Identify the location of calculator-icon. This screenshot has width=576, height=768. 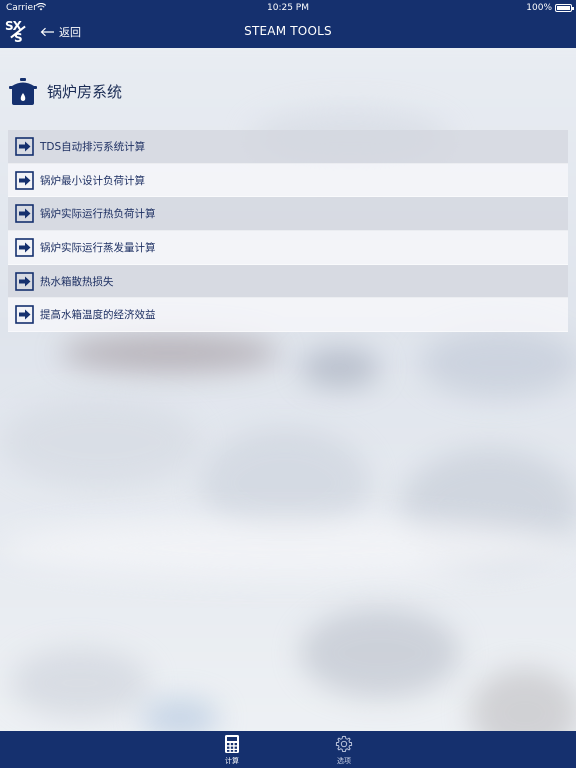
(232, 744).